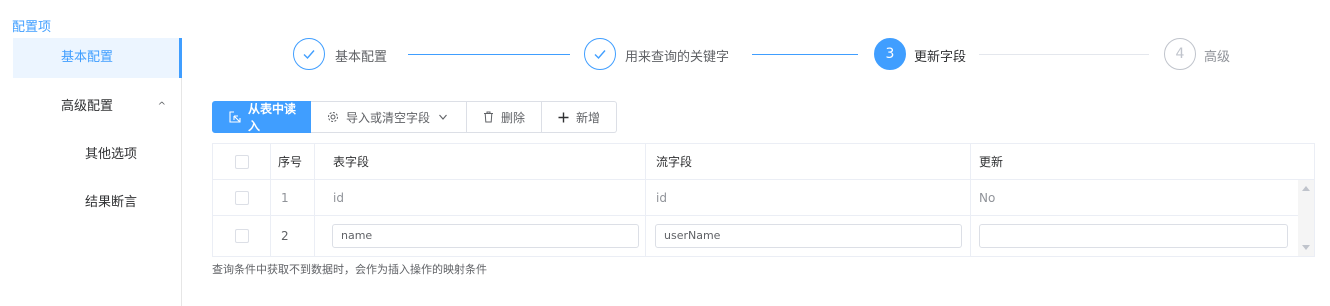 The height and width of the screenshot is (306, 1330). Describe the element at coordinates (293, 236) in the screenshot. I see `row-index: 2` at that location.